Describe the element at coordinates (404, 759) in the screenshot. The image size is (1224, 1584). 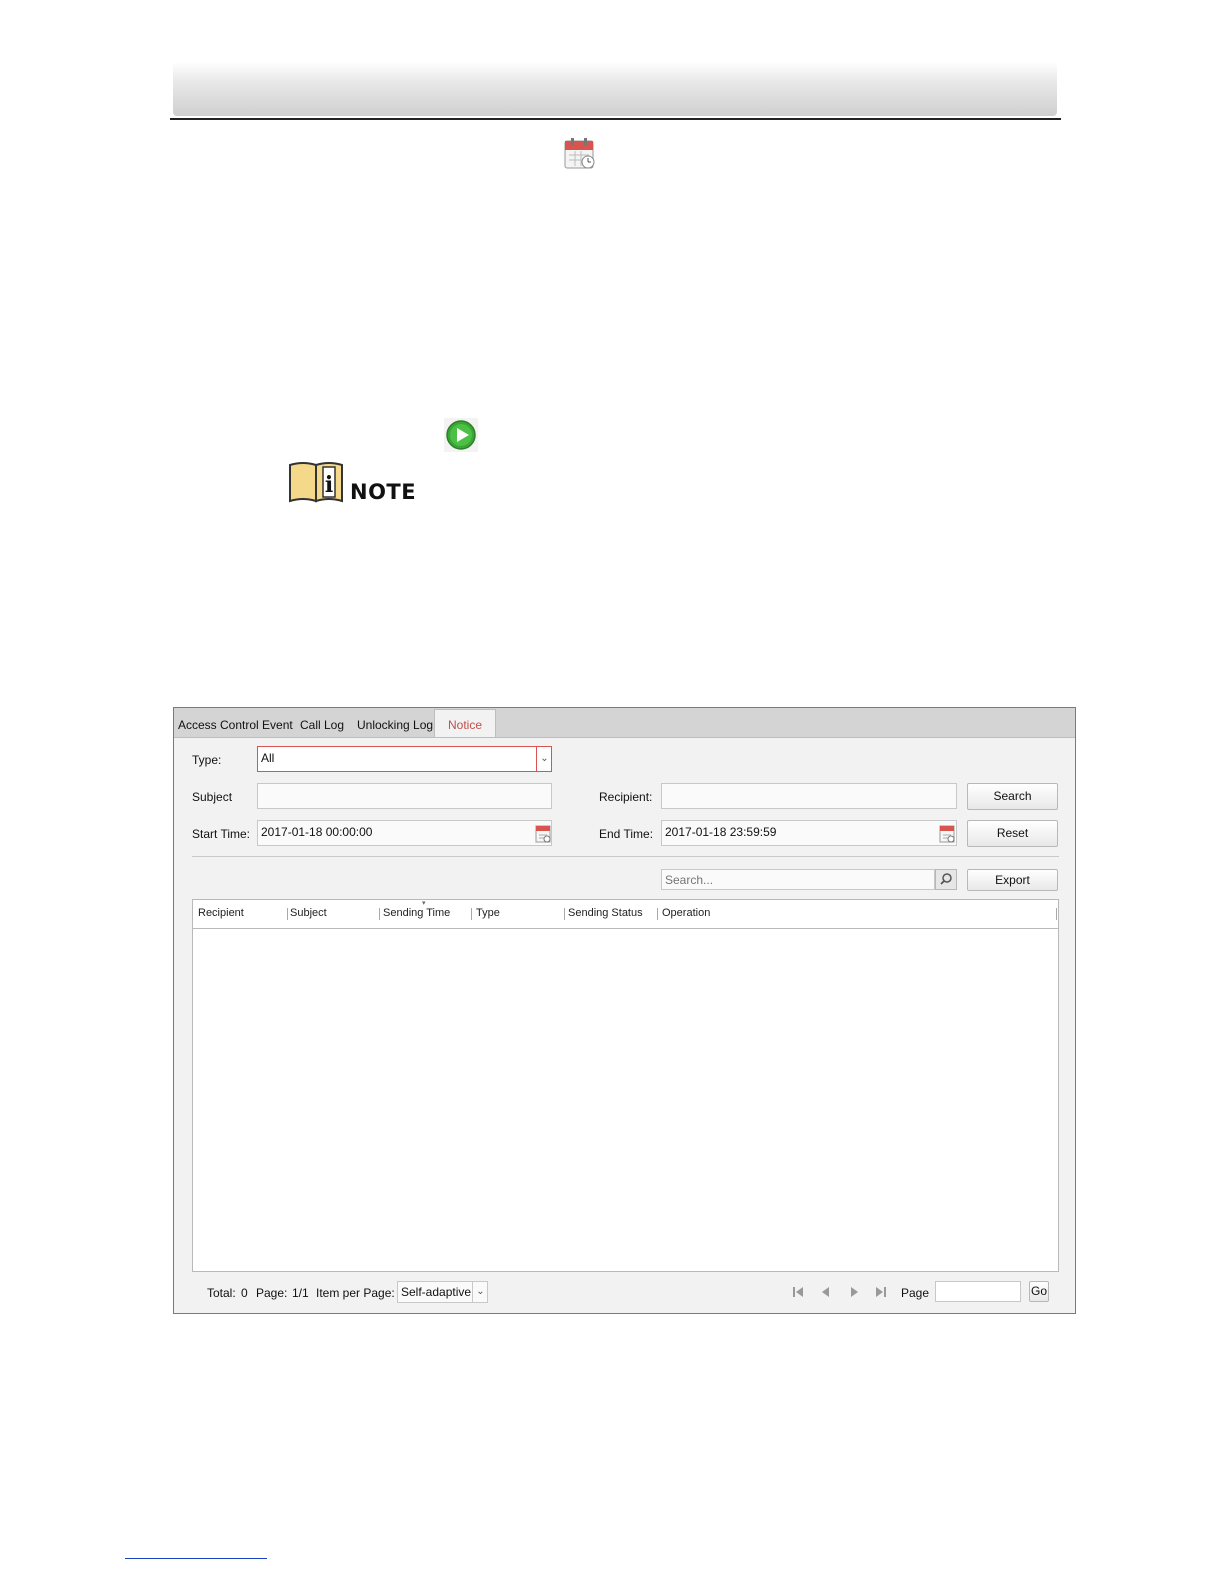
I see `type-select: All` at that location.